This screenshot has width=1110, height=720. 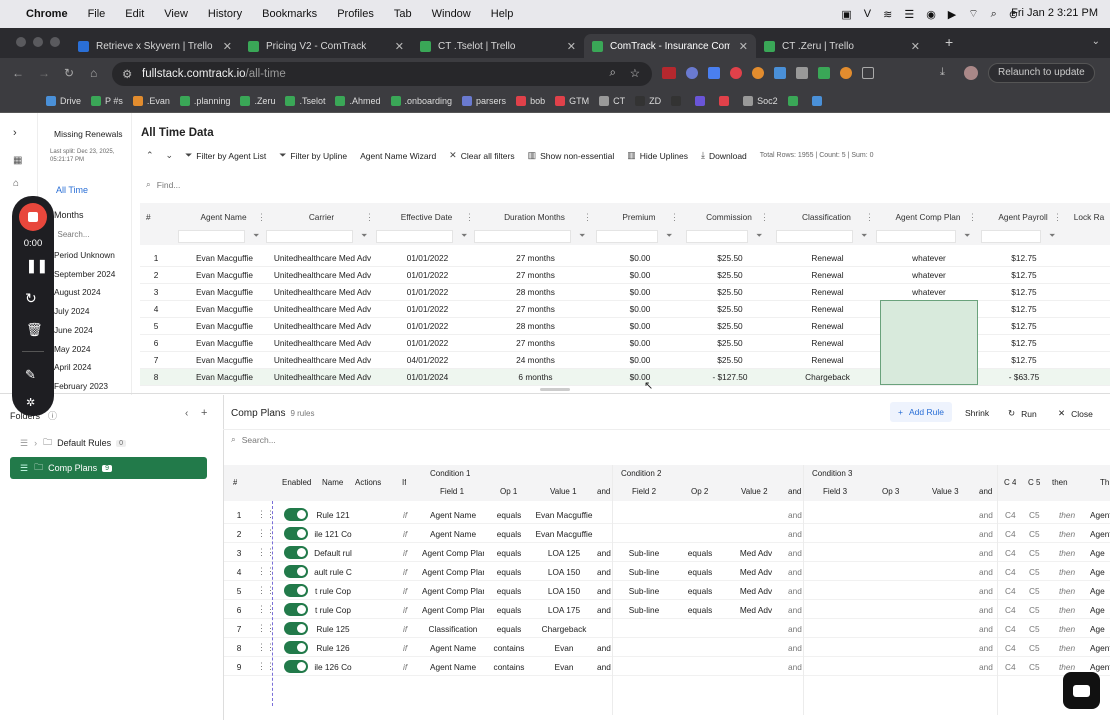 What do you see at coordinates (73, 330) in the screenshot?
I see `period-item: June 2024` at bounding box center [73, 330].